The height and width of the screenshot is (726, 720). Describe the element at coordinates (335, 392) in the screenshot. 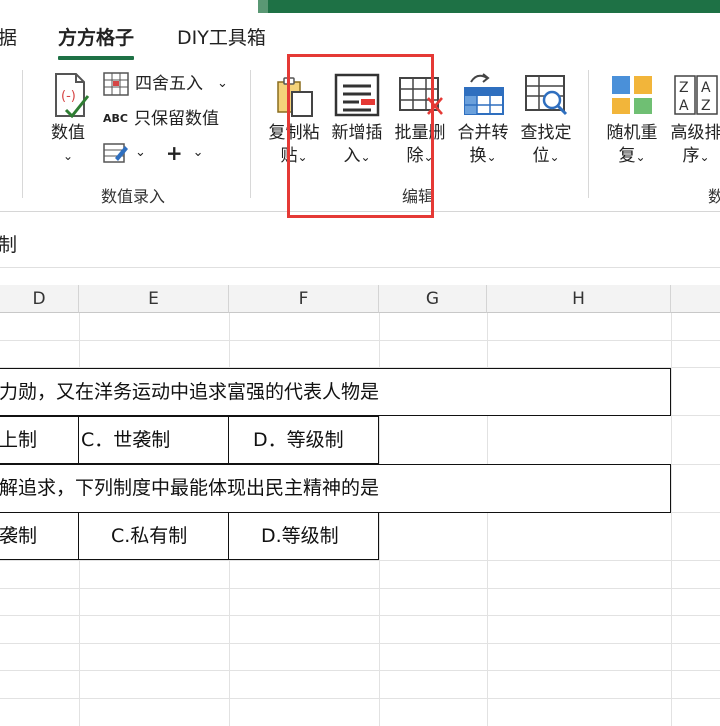

I see `question-1-cell: 力勋，又在洋务运动中追求富强的代表人物是` at that location.